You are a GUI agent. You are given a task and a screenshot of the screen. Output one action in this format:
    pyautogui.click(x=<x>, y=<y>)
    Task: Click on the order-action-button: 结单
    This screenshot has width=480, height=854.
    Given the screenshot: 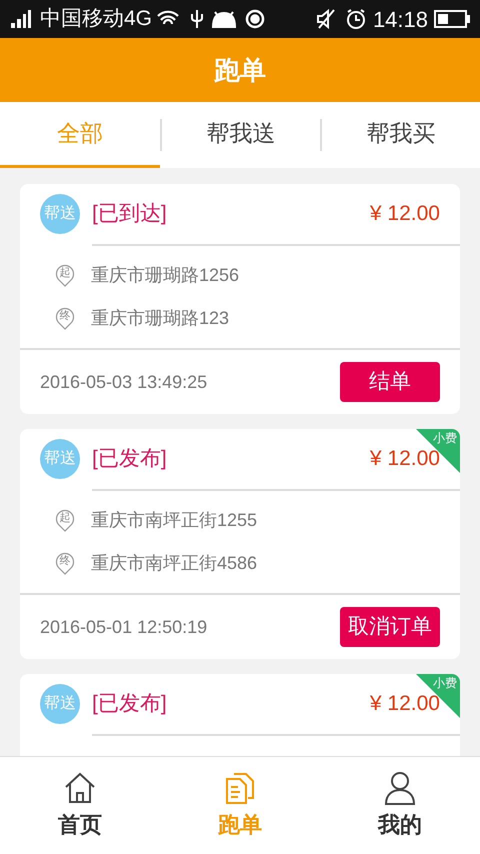 What is the action you would take?
    pyautogui.click(x=390, y=382)
    